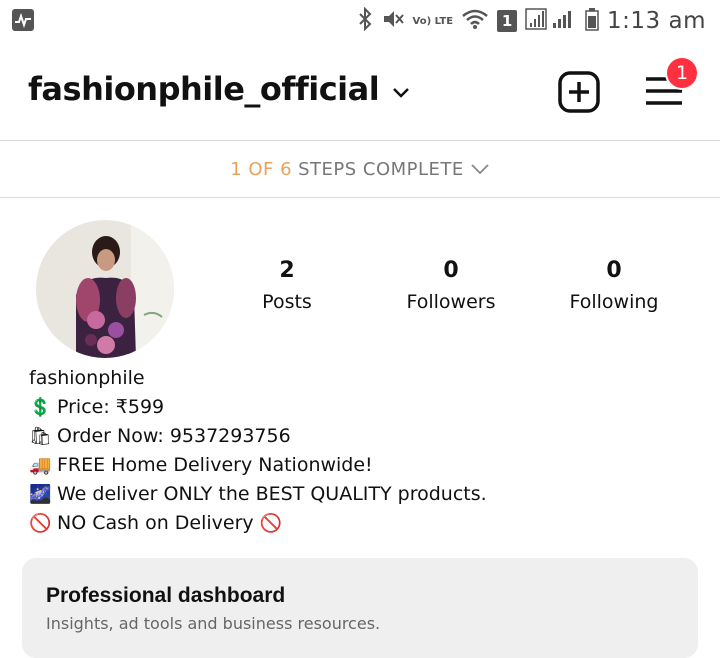 The width and height of the screenshot is (720, 658). Describe the element at coordinates (656, 21) in the screenshot. I see `clock: 1:13 am` at that location.